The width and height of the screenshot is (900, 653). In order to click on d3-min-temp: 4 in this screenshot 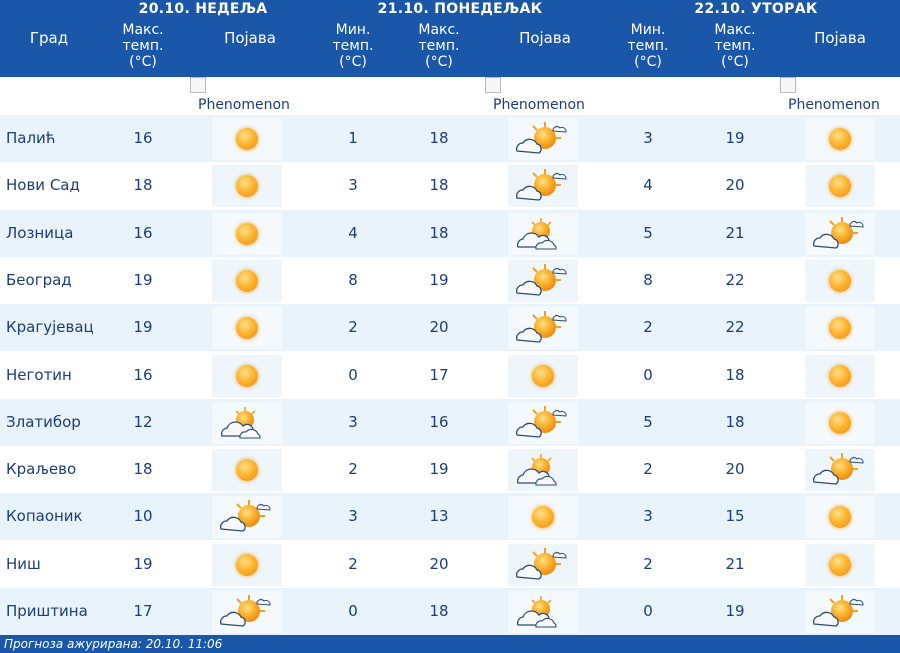, I will do `click(648, 185)`.